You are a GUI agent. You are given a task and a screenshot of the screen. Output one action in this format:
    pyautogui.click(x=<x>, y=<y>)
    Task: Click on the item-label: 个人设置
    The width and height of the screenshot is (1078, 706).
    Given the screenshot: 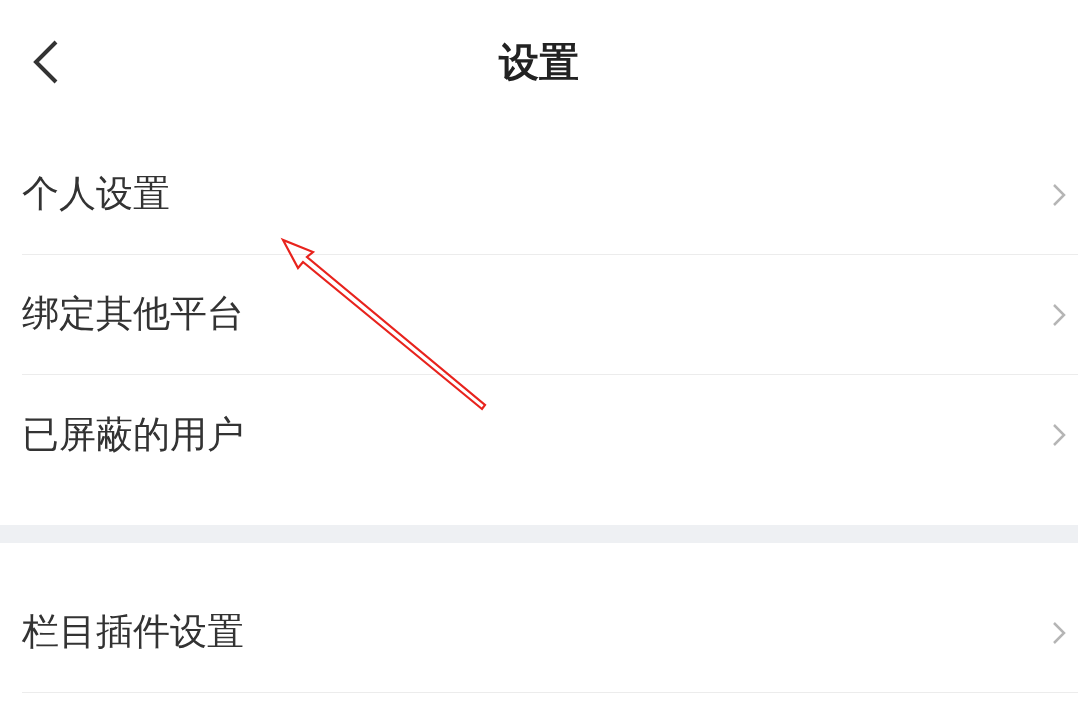 What is the action you would take?
    pyautogui.click(x=96, y=194)
    